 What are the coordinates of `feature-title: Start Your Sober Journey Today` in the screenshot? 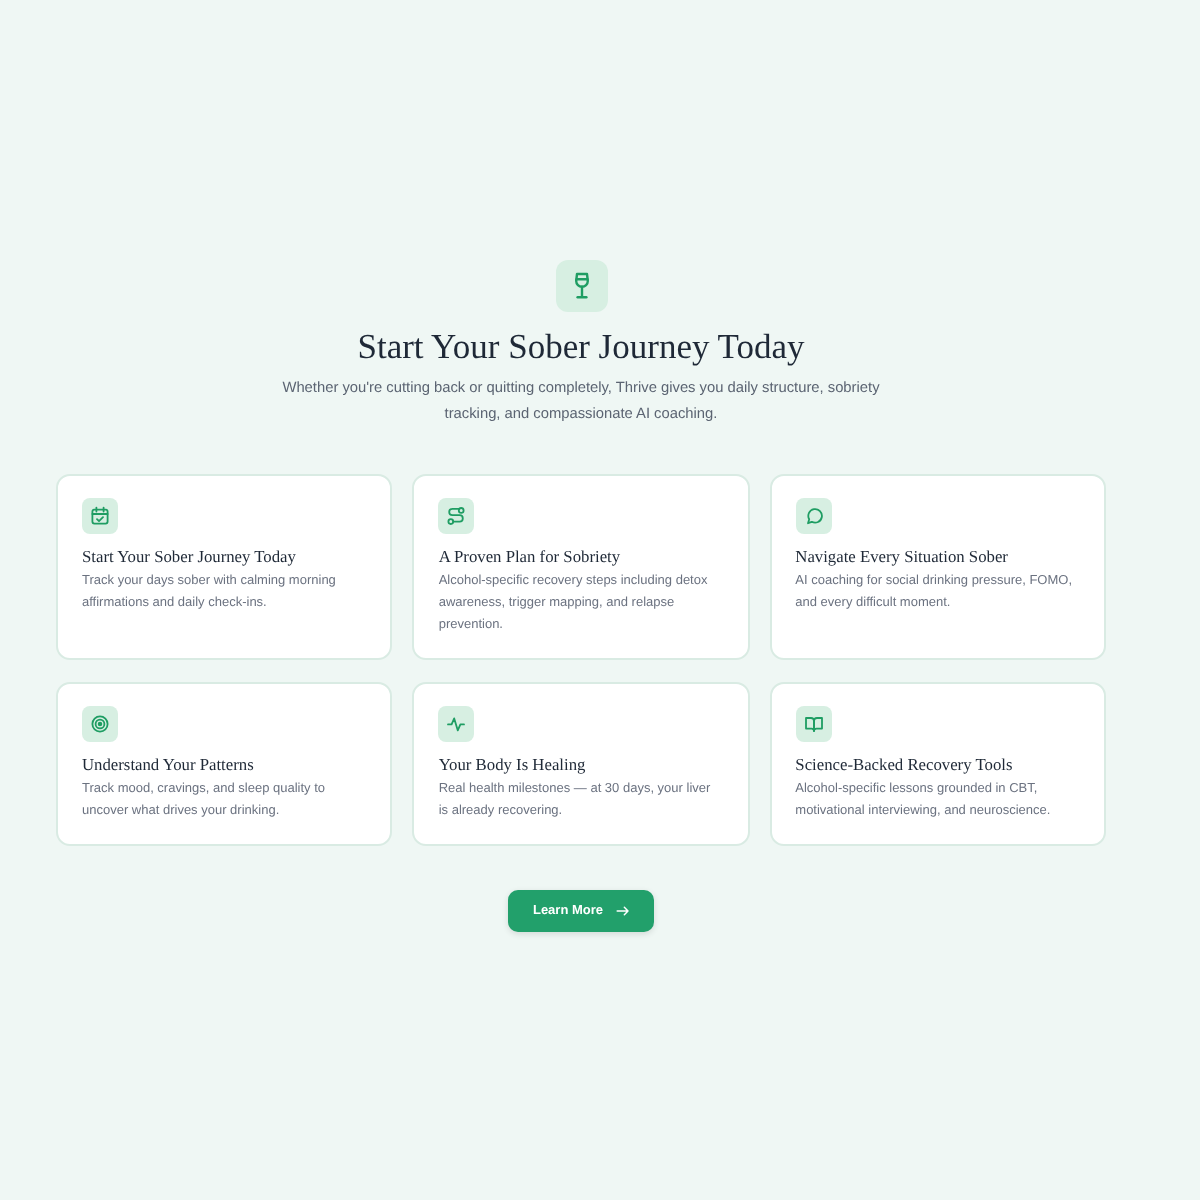 It's located at (190, 557).